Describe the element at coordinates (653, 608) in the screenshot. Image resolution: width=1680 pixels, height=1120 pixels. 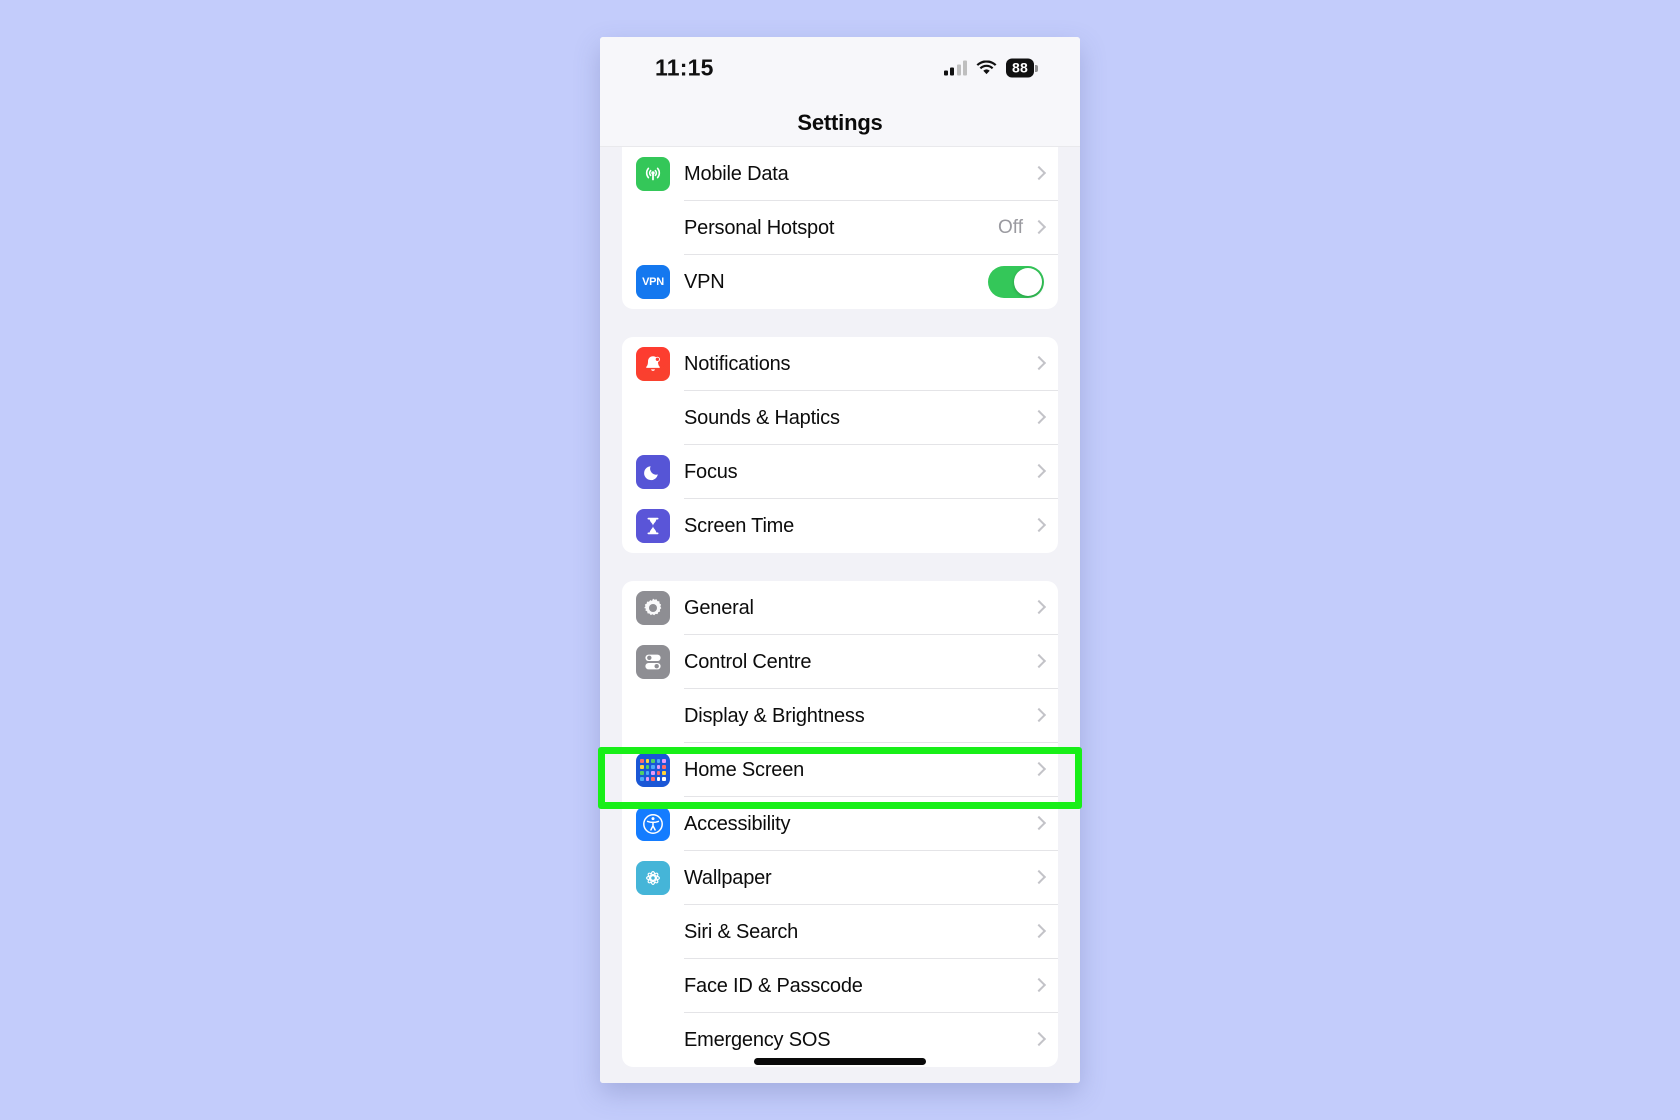
I see `general-icon` at that location.